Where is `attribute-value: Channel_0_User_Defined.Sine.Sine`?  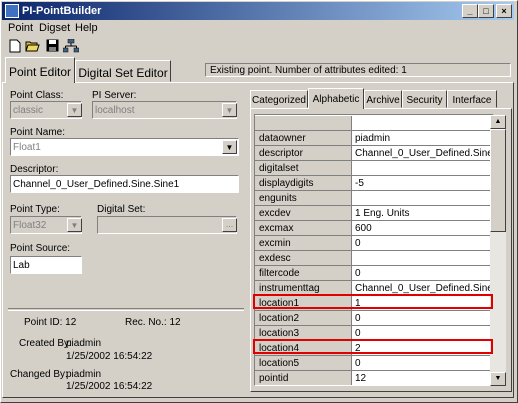
attribute-value: Channel_0_User_Defined.Sine.Sine is located at coordinates (422, 153).